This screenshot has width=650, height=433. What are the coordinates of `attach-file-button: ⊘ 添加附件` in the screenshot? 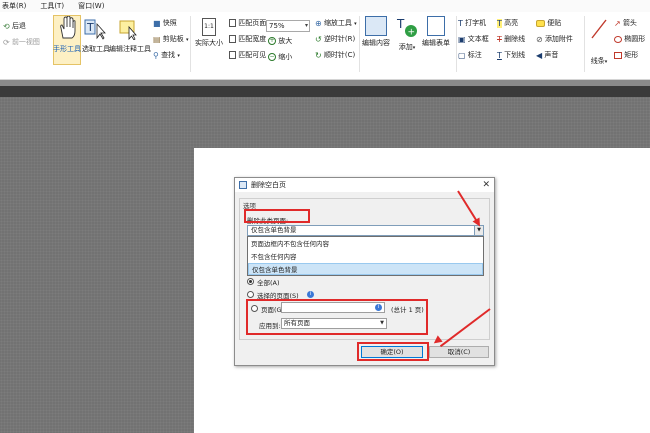 It's located at (554, 39).